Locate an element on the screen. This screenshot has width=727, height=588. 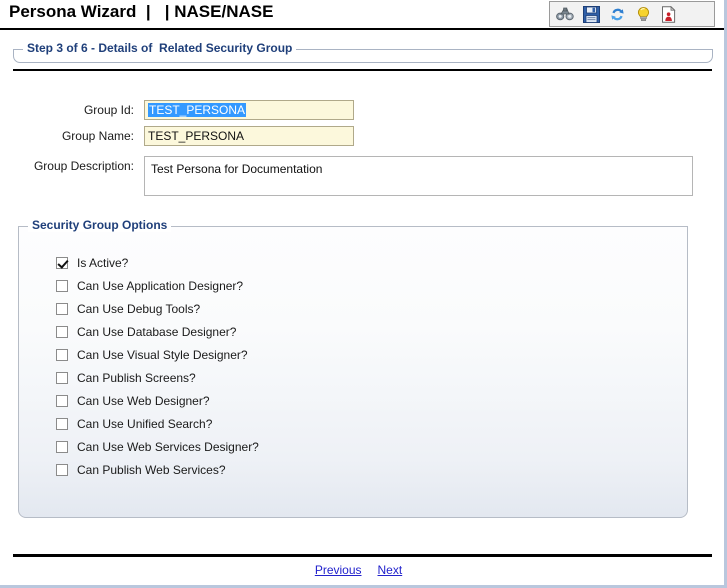
option-label: Can Publish Web Services? is located at coordinates (151, 469).